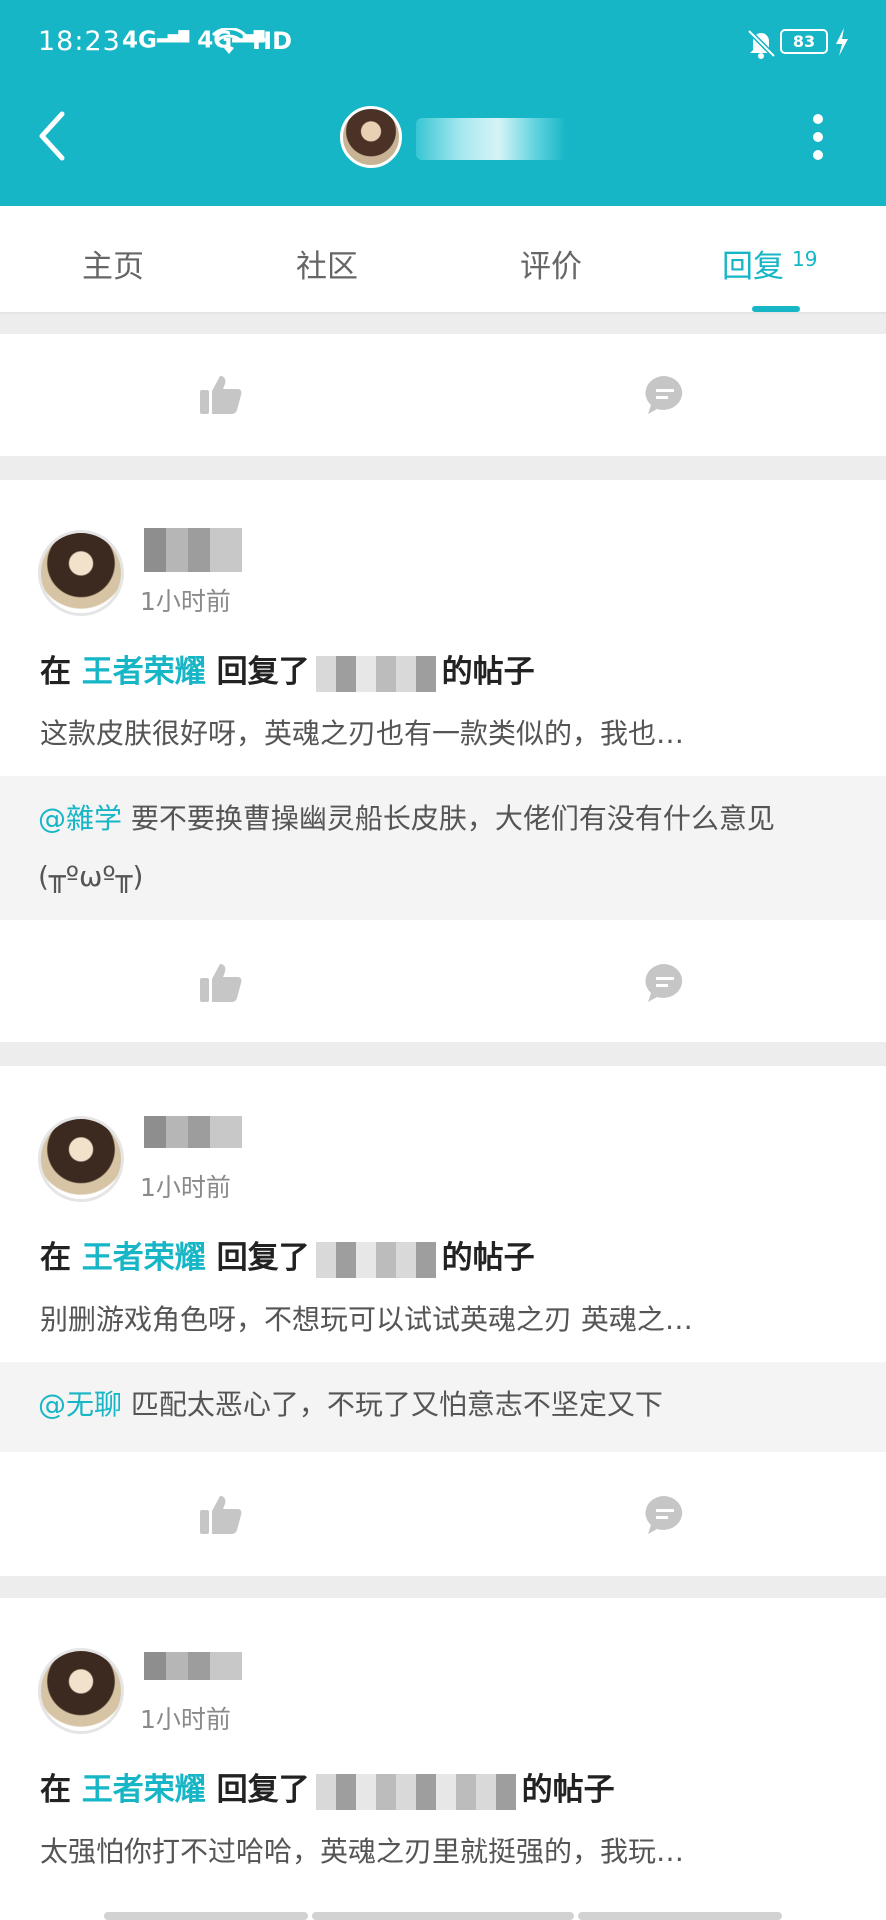 The width and height of the screenshot is (886, 1920). I want to click on hd-indicator: HD, so click(272, 41).